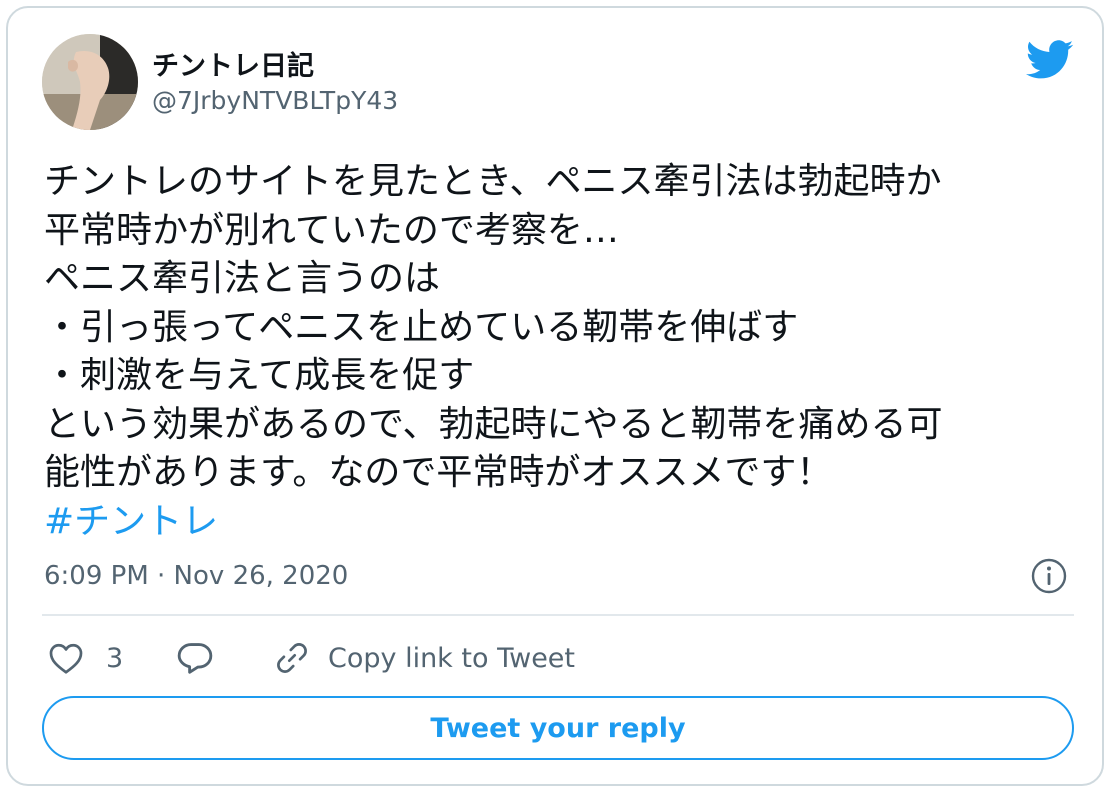 This screenshot has width=1120, height=802. I want to click on tweet-line: ・引っ張ってペニスを止めている靭帯を伸ばす, so click(421, 327).